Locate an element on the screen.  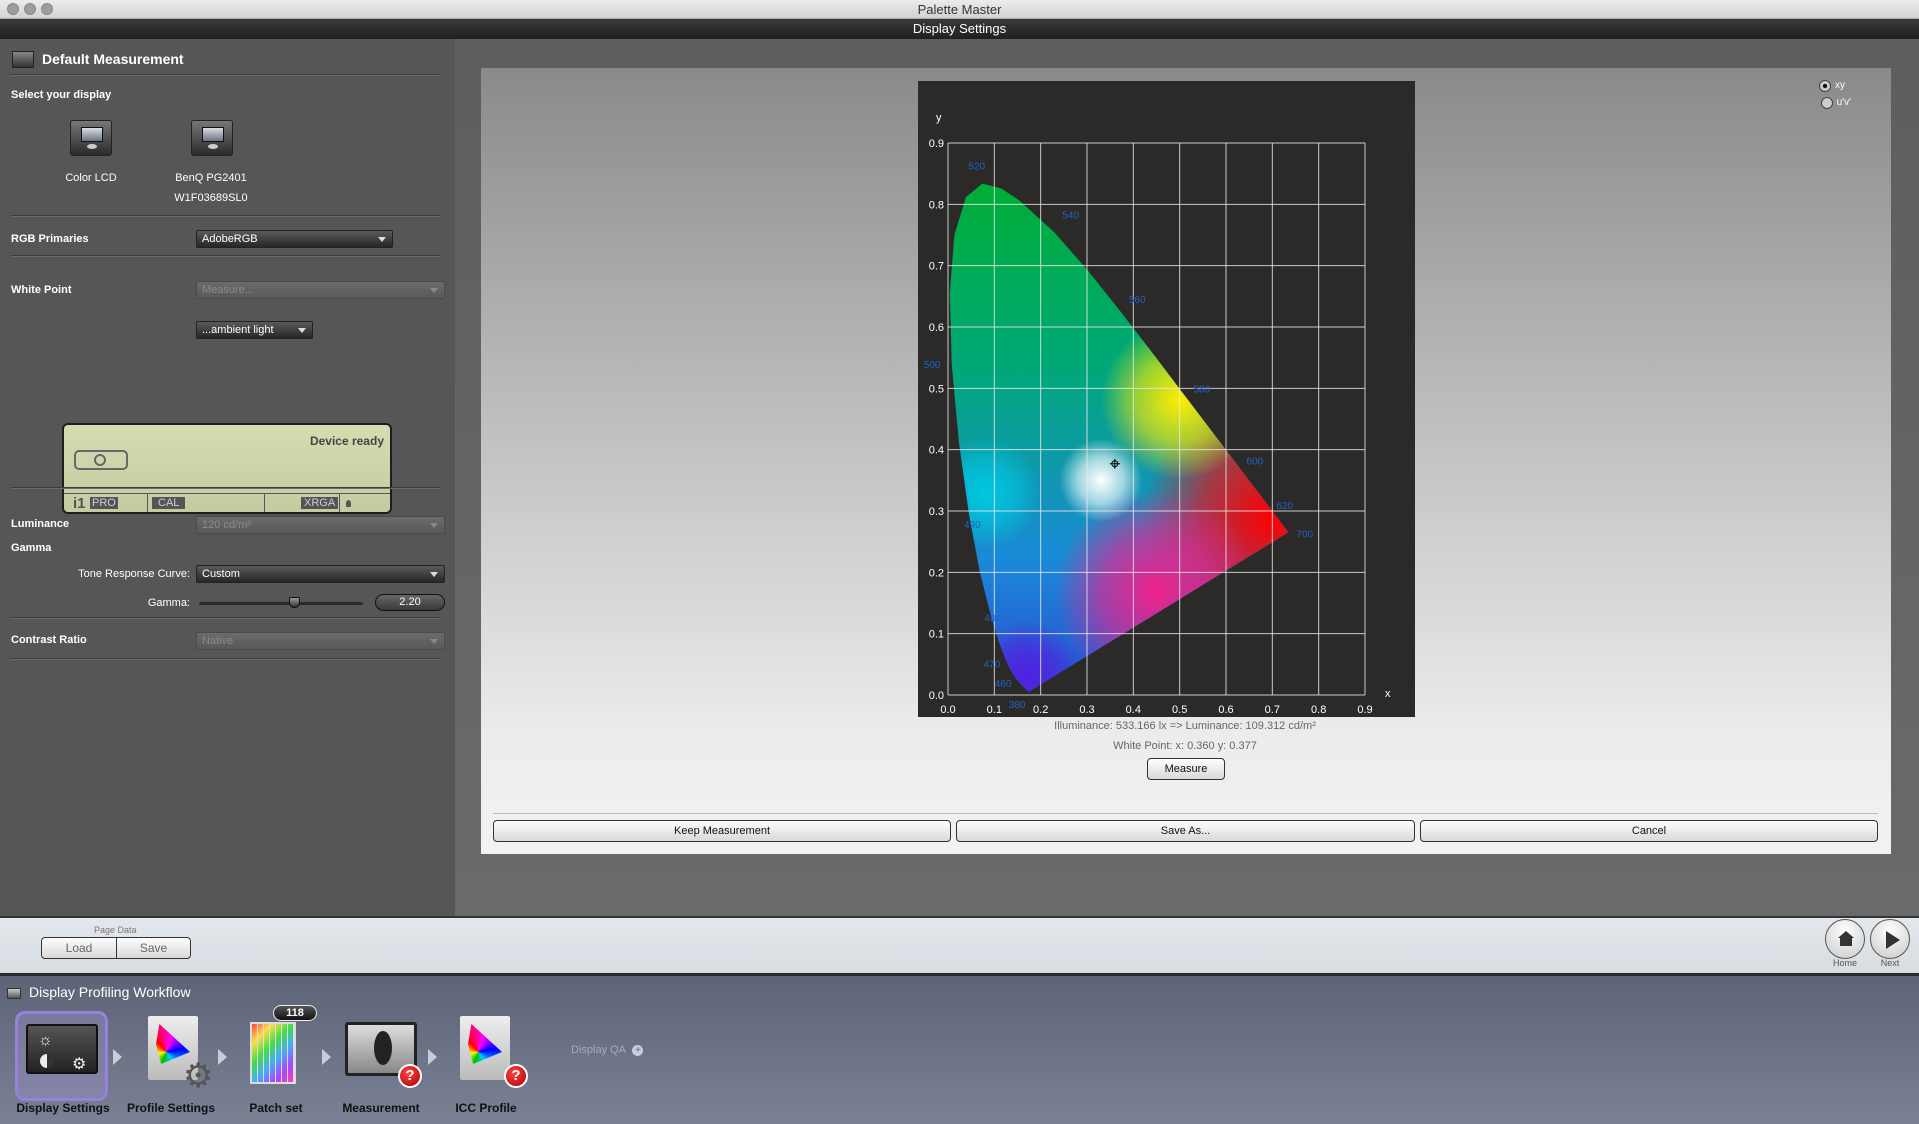
save-page-button: Save is located at coordinates (153, 948).